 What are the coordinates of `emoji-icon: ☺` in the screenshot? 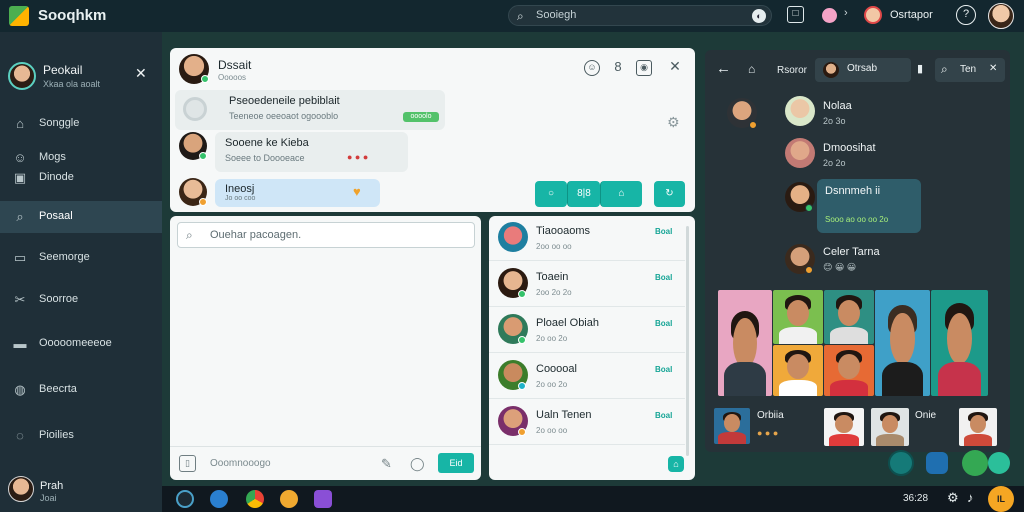 It's located at (592, 68).